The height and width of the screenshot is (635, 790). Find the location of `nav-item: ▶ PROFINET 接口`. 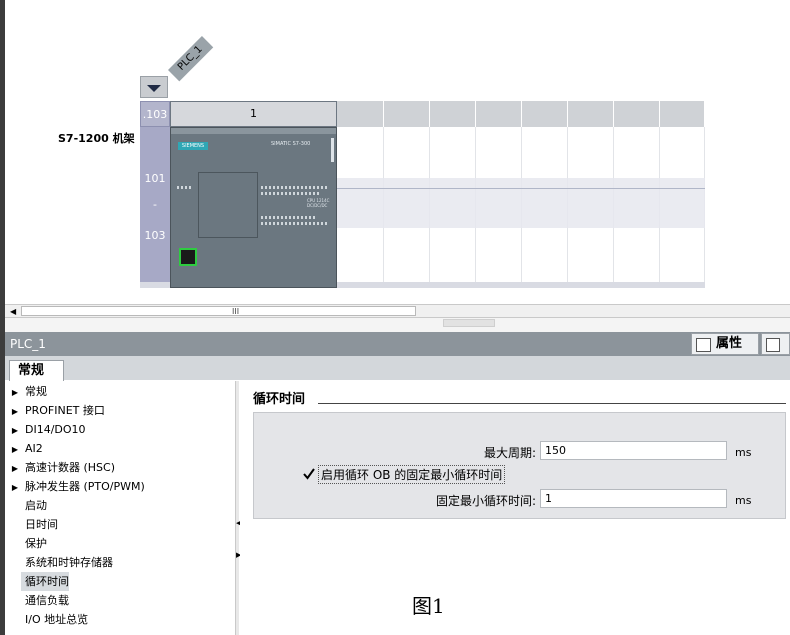

nav-item: ▶ PROFINET 接口 is located at coordinates (55, 410).